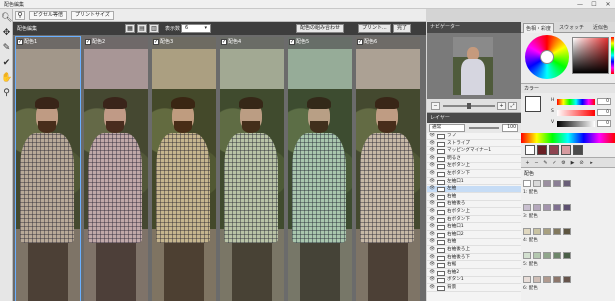 The height and width of the screenshot is (301, 615). I want to click on color-set: 5: 配色, so click(568, 263).